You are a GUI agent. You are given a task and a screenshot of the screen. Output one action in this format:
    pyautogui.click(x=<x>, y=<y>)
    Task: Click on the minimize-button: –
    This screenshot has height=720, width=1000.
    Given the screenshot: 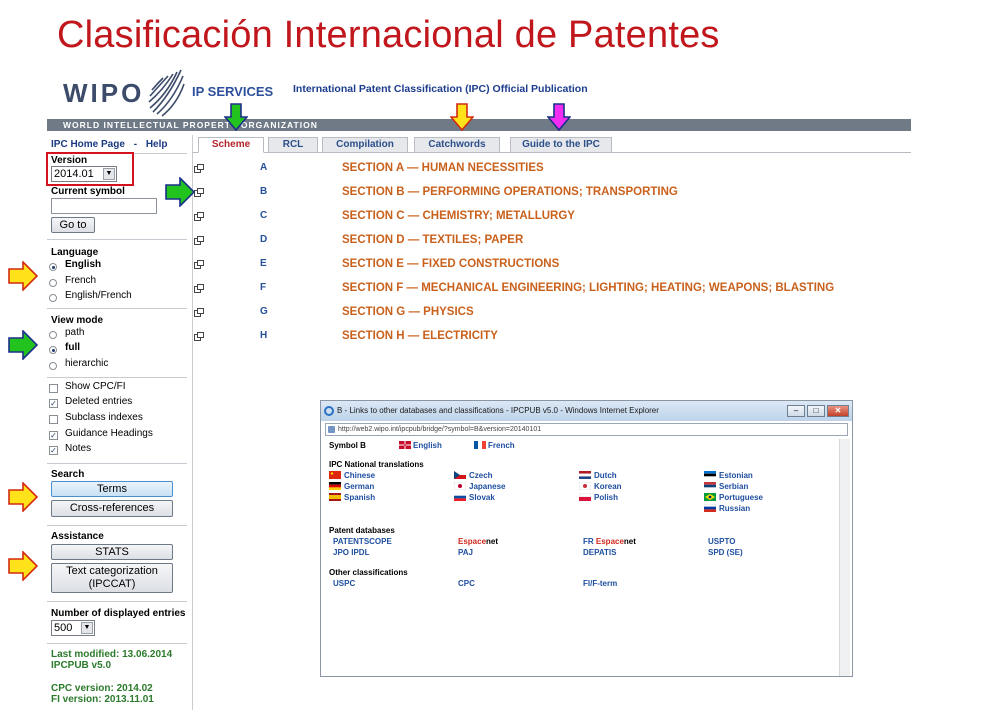 What is the action you would take?
    pyautogui.click(x=796, y=411)
    